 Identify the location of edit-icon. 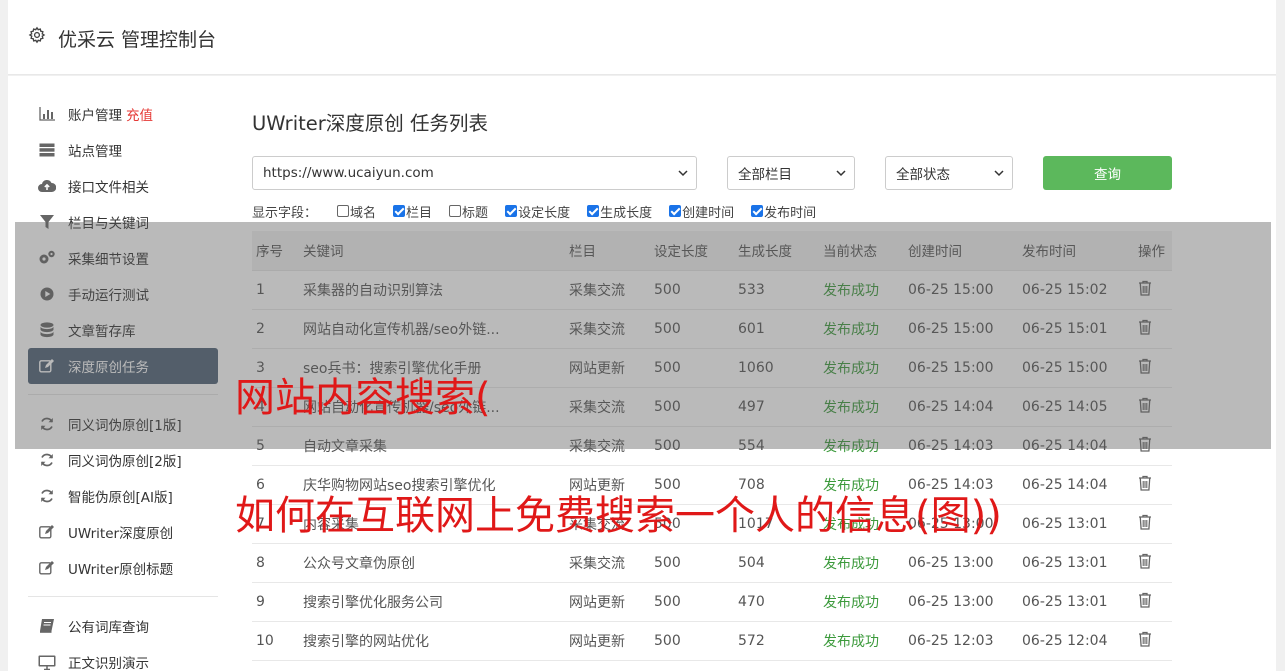
(47, 532).